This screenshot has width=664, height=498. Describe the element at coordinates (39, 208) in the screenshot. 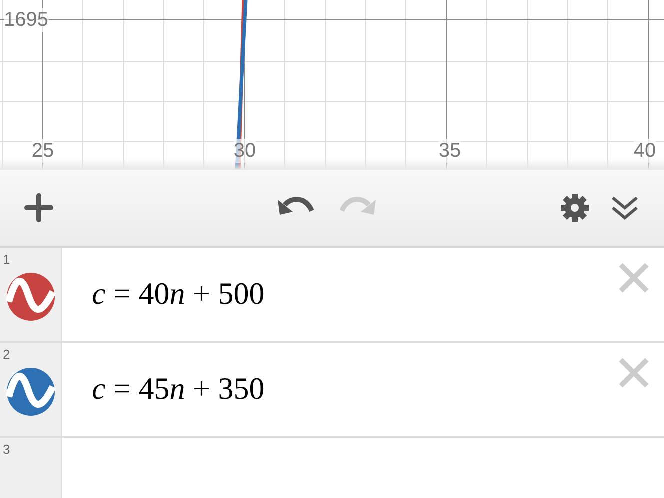

I see `add-icon` at that location.